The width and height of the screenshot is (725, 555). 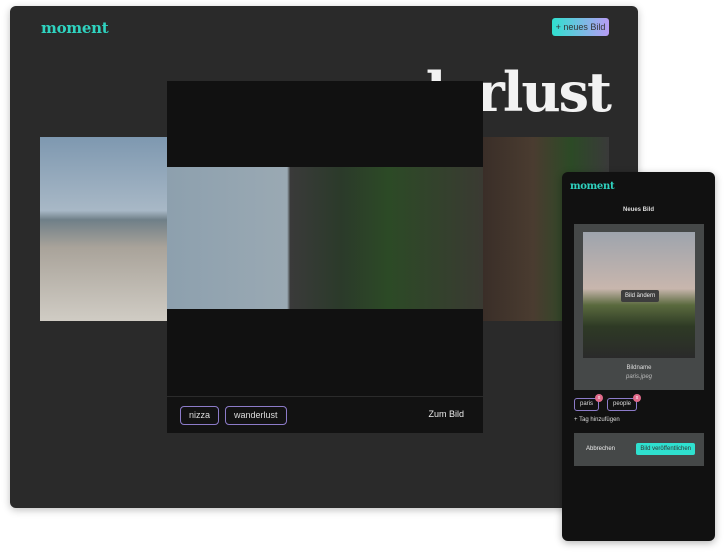 I want to click on new-image-button: + neues Bild, so click(x=580, y=27).